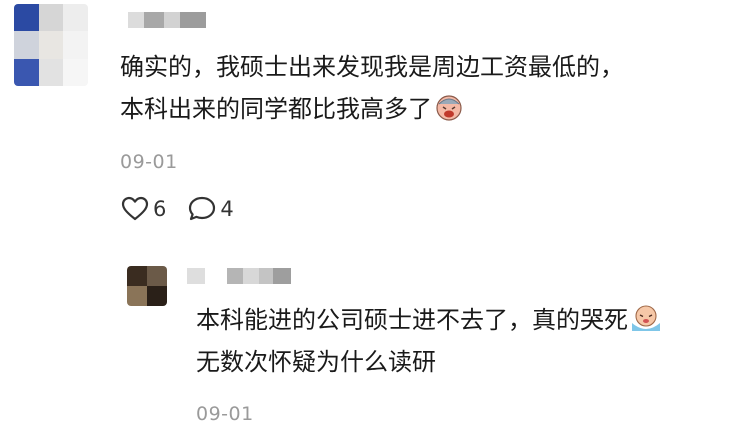  I want to click on reply-text: 本科能进的公司硕士进不去了，真的哭死 无数次怀疑为什么读研, so click(466, 341).